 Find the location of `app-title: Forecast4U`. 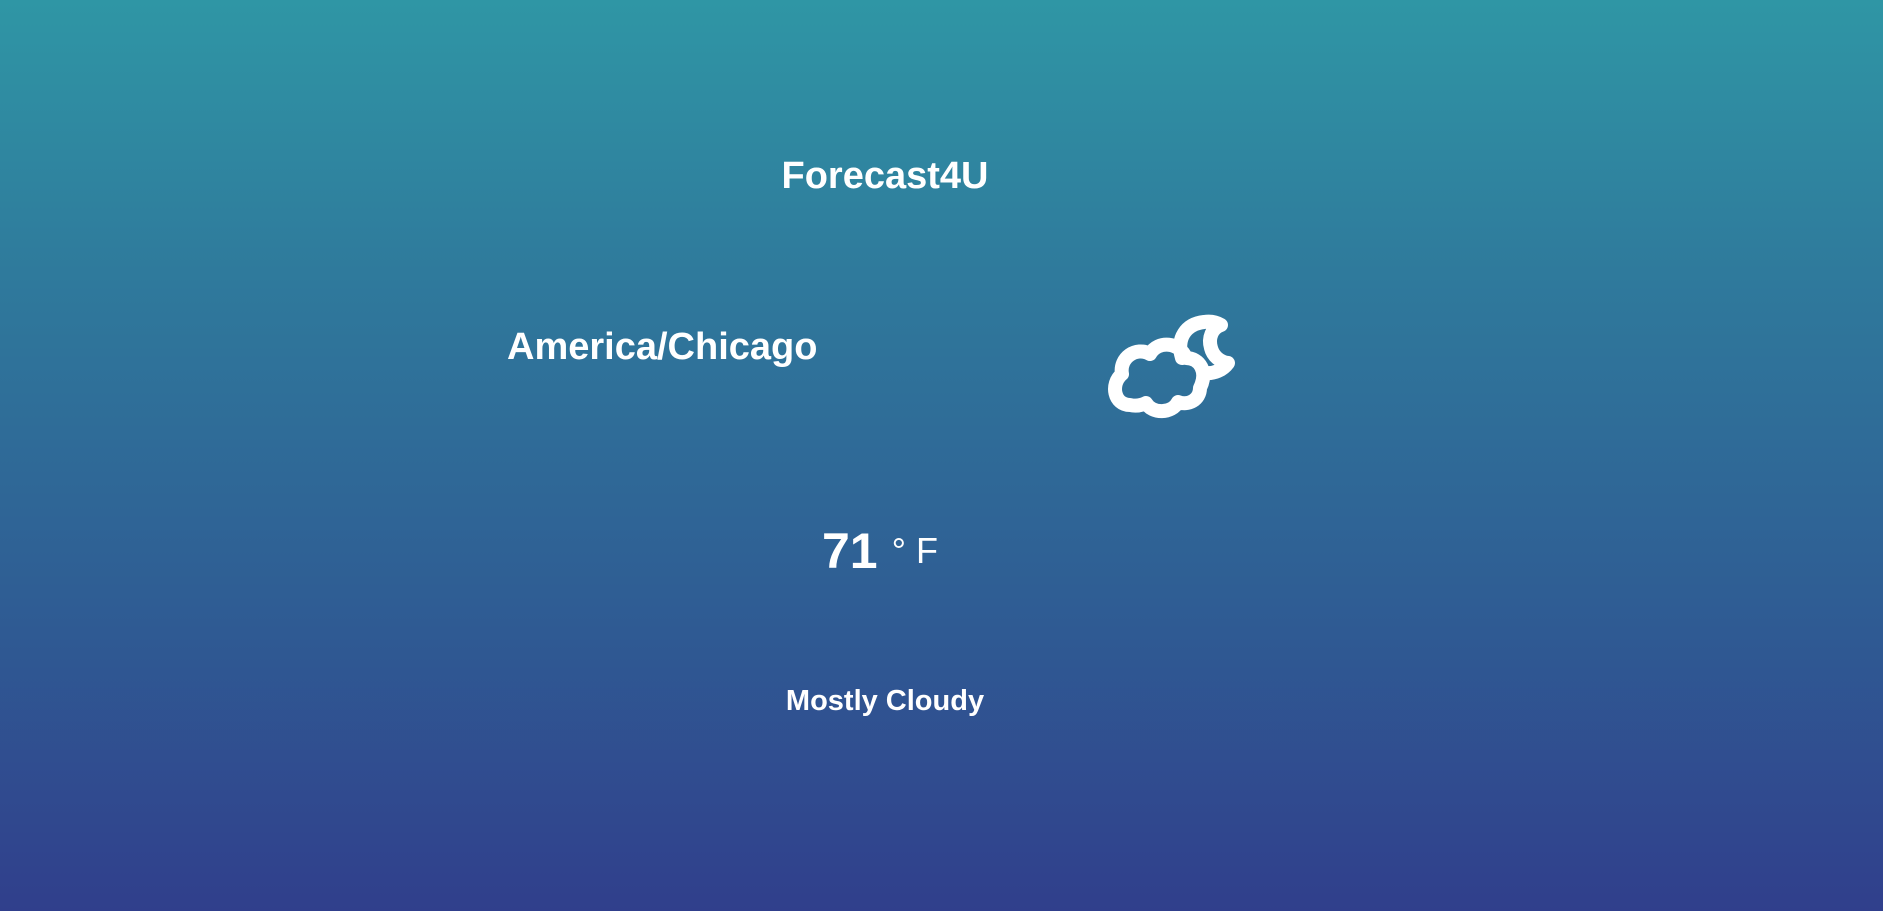

app-title: Forecast4U is located at coordinates (885, 176).